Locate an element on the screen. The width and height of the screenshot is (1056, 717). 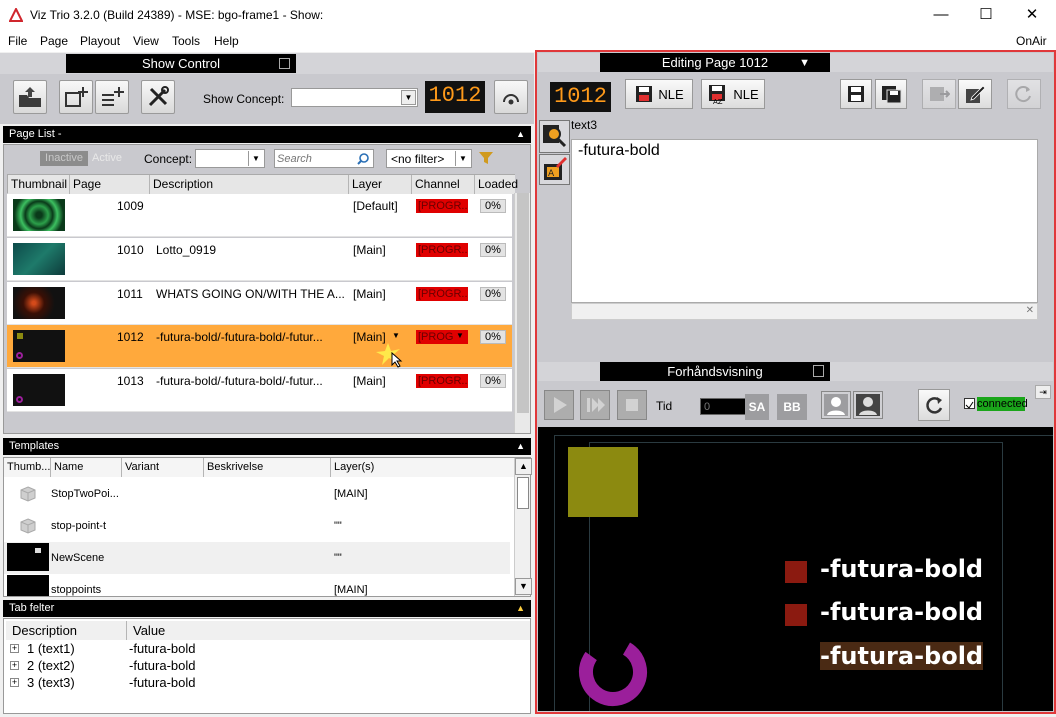
menu-file: File is located at coordinates (17, 41).